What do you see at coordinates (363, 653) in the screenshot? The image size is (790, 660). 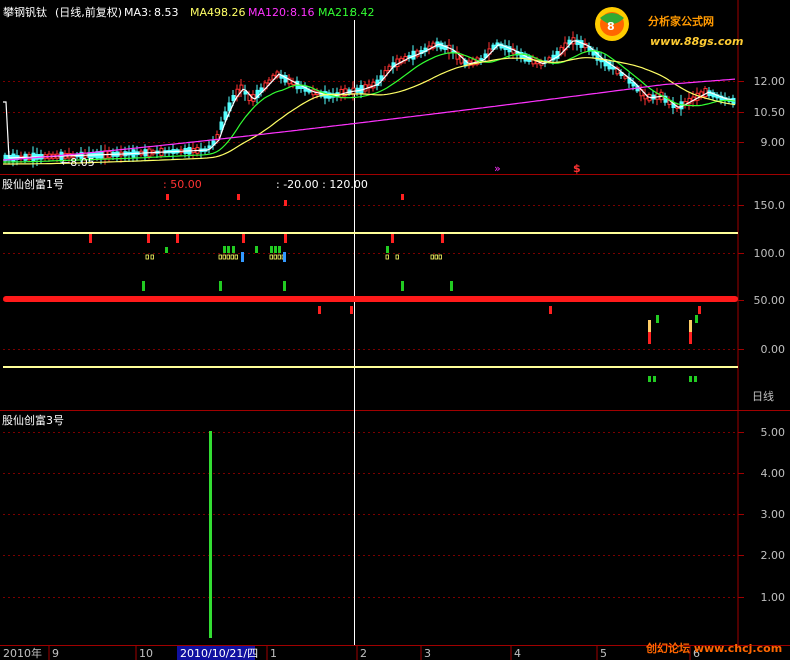 I see `month-label: 2` at bounding box center [363, 653].